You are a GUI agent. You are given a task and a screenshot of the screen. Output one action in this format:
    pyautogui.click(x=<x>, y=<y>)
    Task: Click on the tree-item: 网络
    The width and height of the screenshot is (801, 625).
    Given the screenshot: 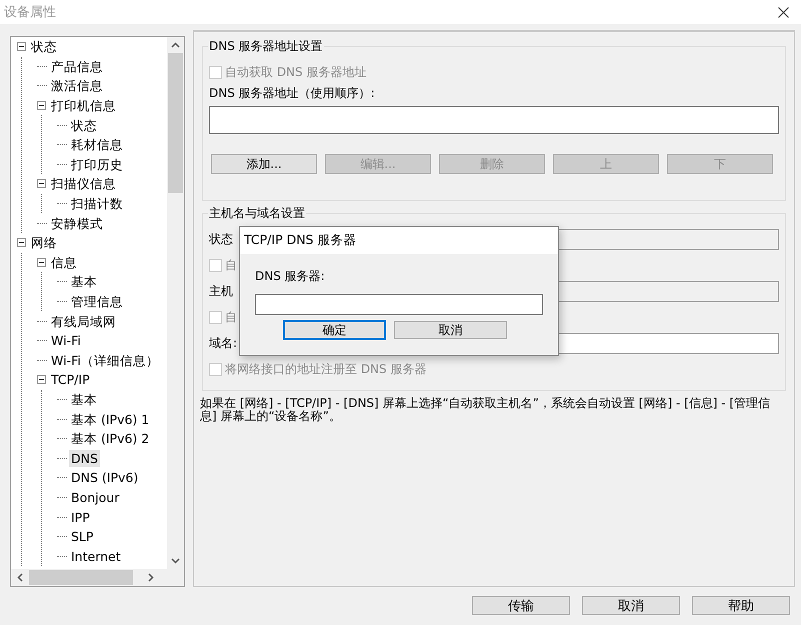 What is the action you would take?
    pyautogui.click(x=44, y=243)
    